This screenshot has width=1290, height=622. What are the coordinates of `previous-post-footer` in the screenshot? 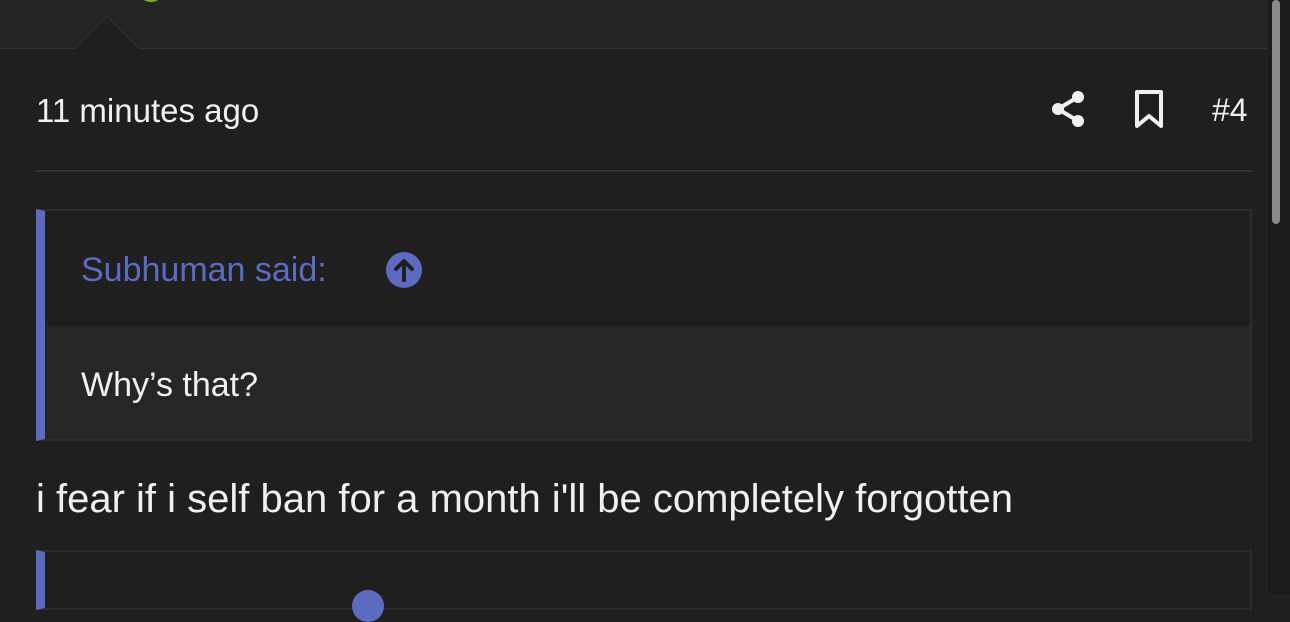 It's located at (634, 24).